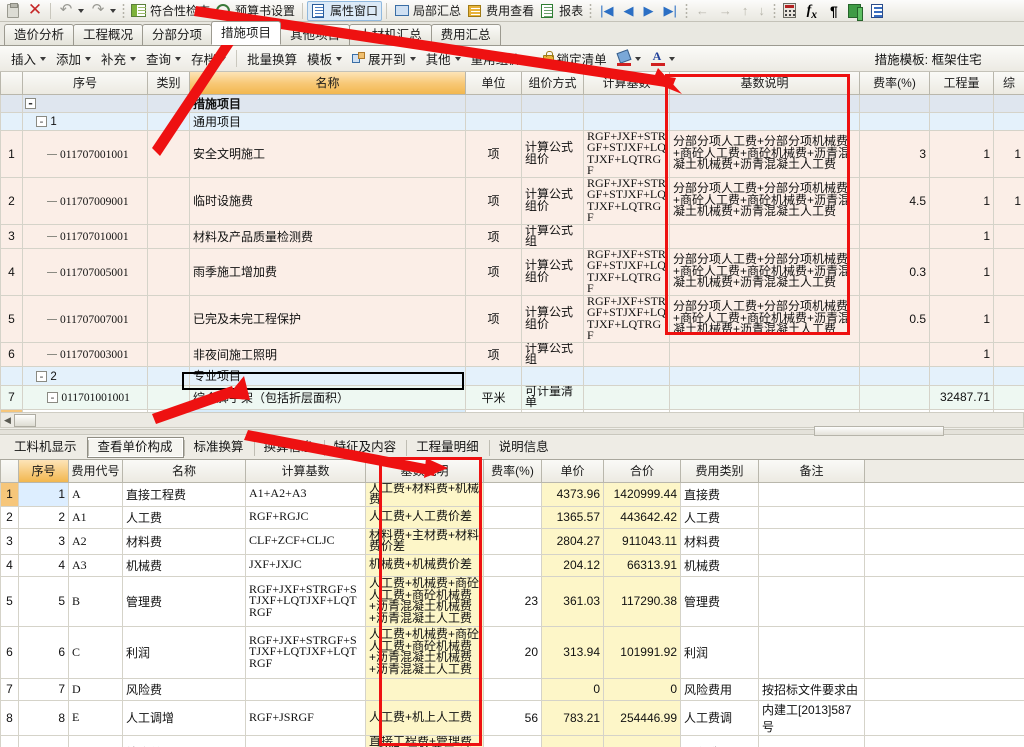 This screenshot has width=1024, height=747. What do you see at coordinates (424, 601) in the screenshot?
I see `cell-base-desc: 人工费+机械费+商砼人工费+商砼机械费+沥青混凝土机械费+沥青混凝土人工费` at bounding box center [424, 601].